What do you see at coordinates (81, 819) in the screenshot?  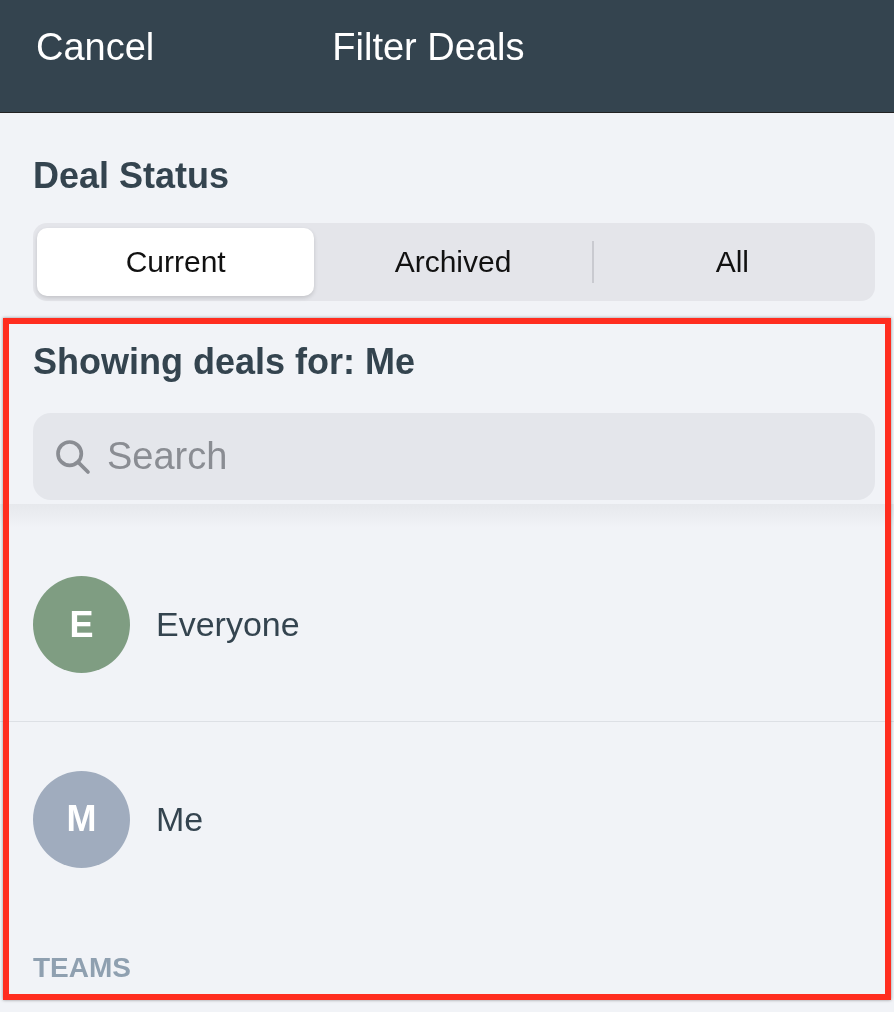 I see `avatar: M` at bounding box center [81, 819].